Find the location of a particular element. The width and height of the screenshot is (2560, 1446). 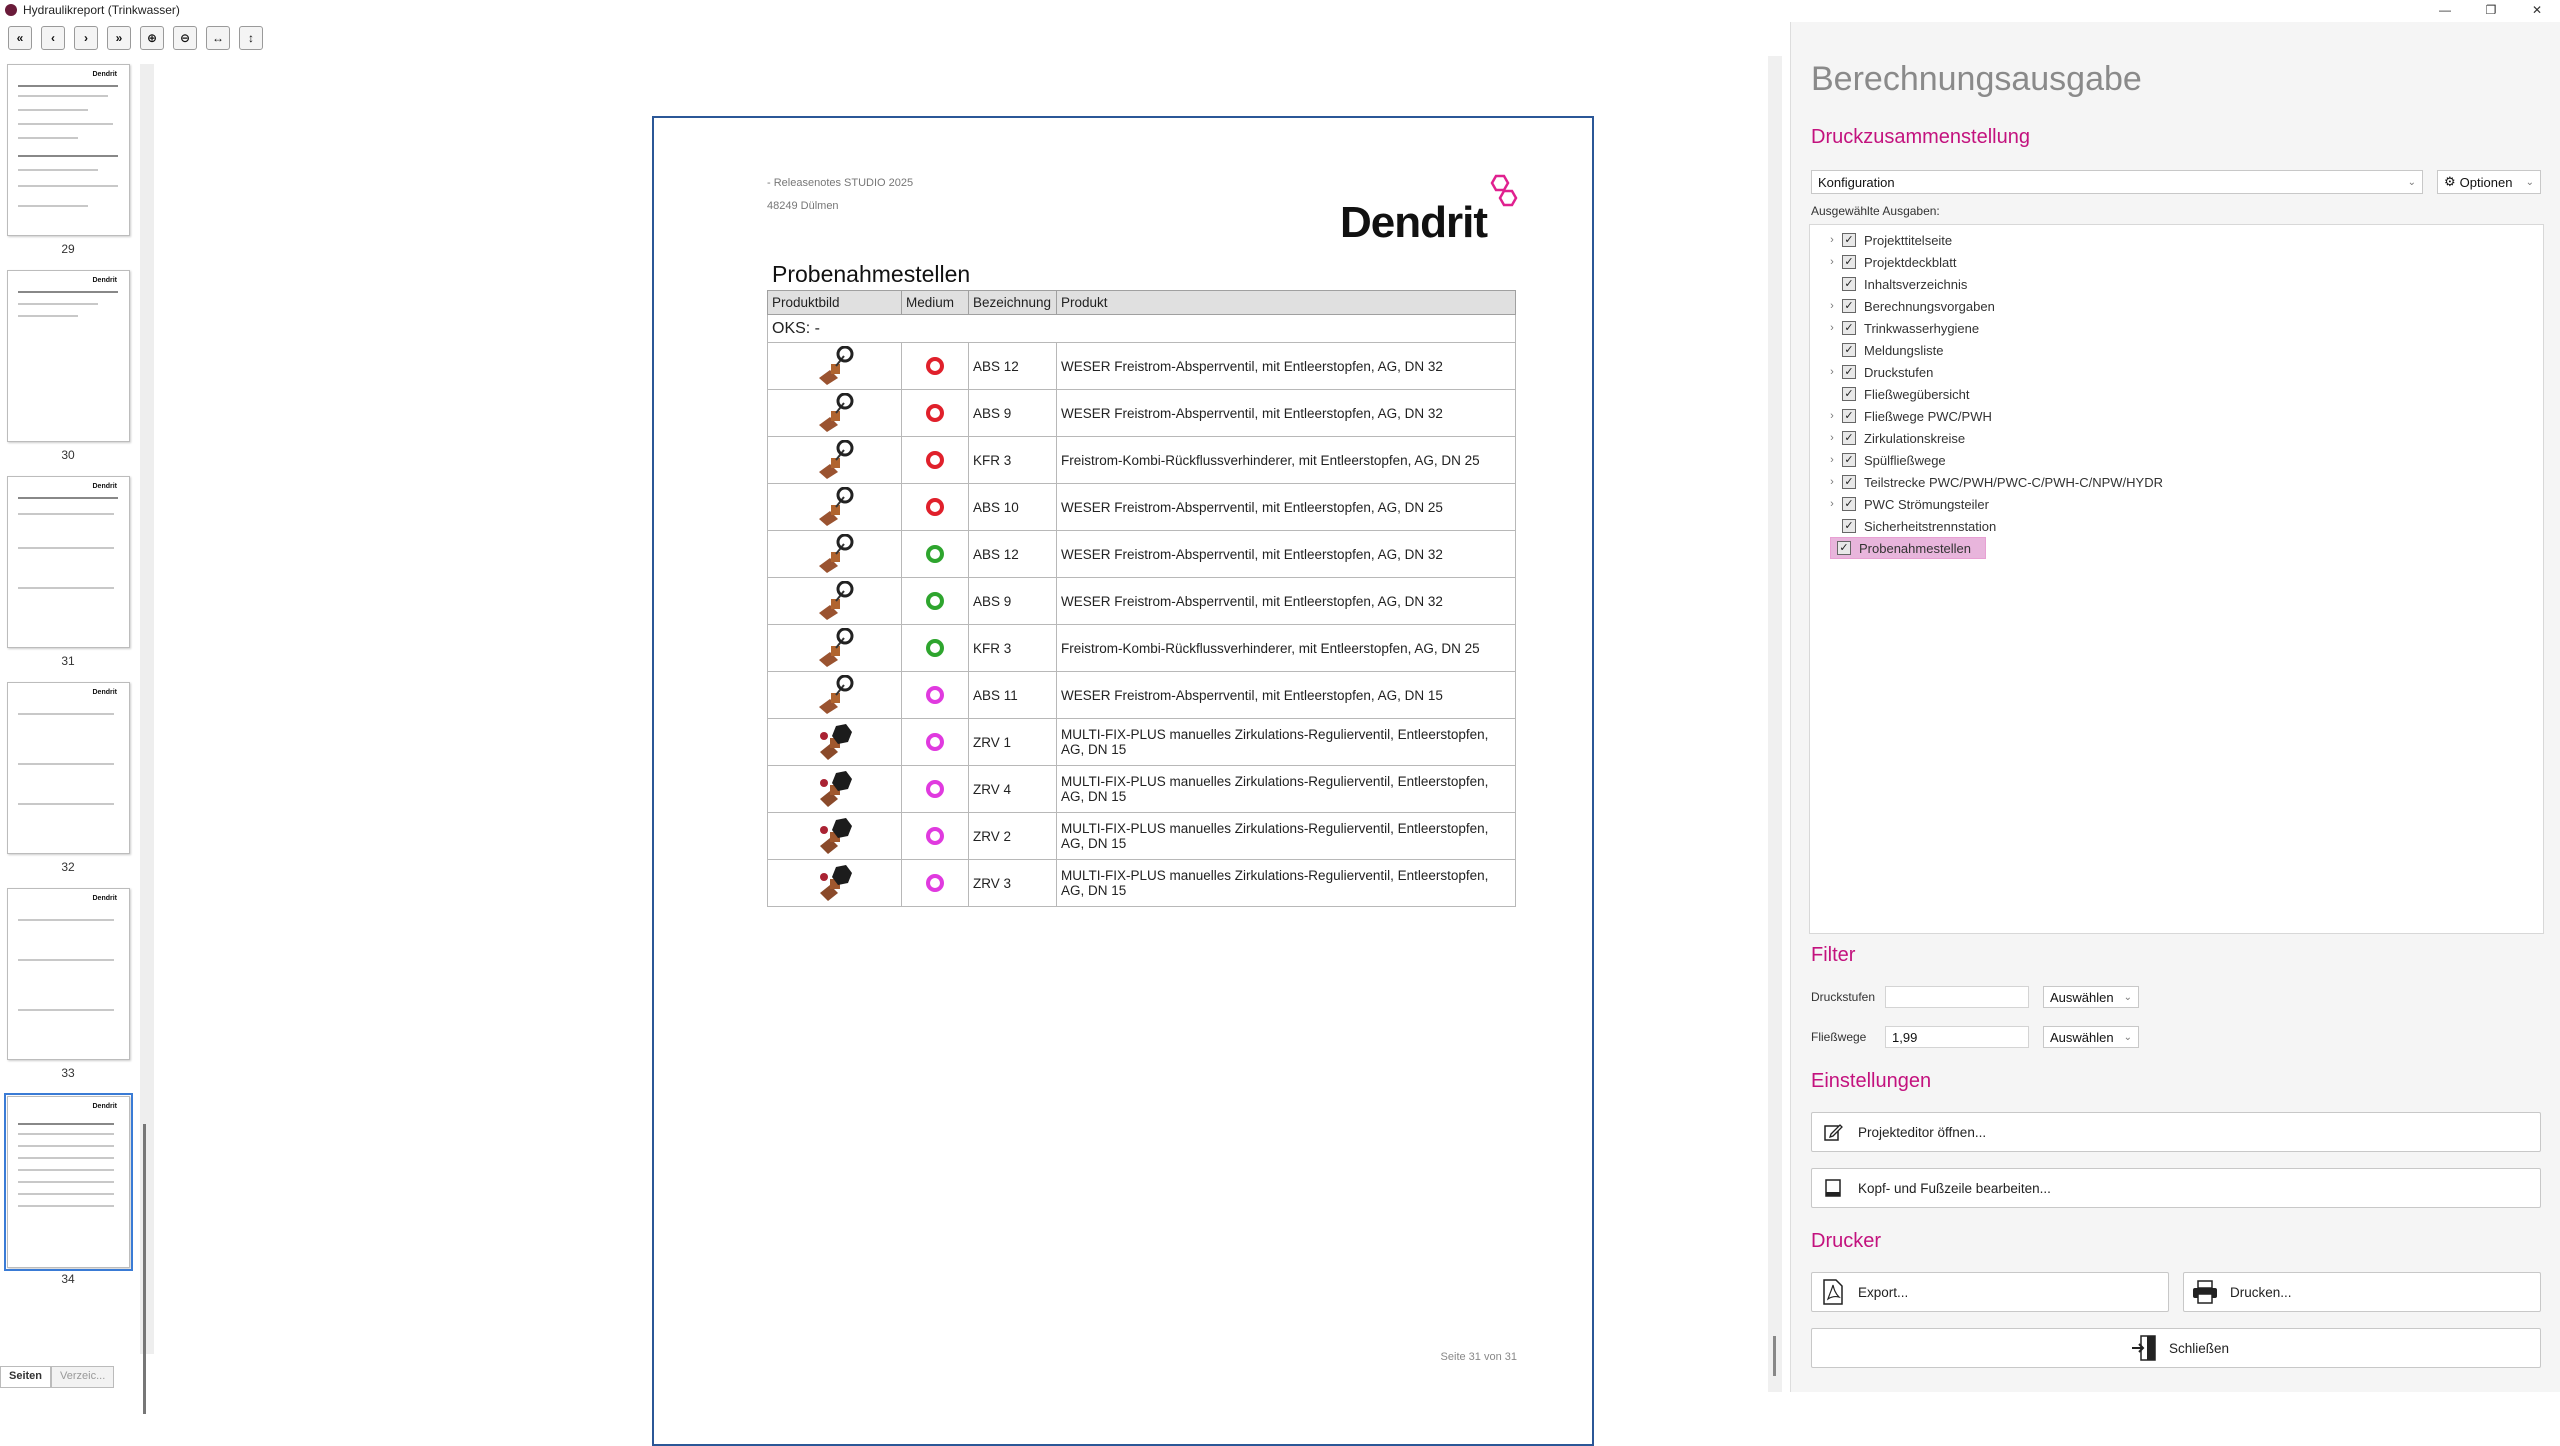

tree-item: › ✓ PWC Strömungsteiler is located at coordinates (1899, 504).